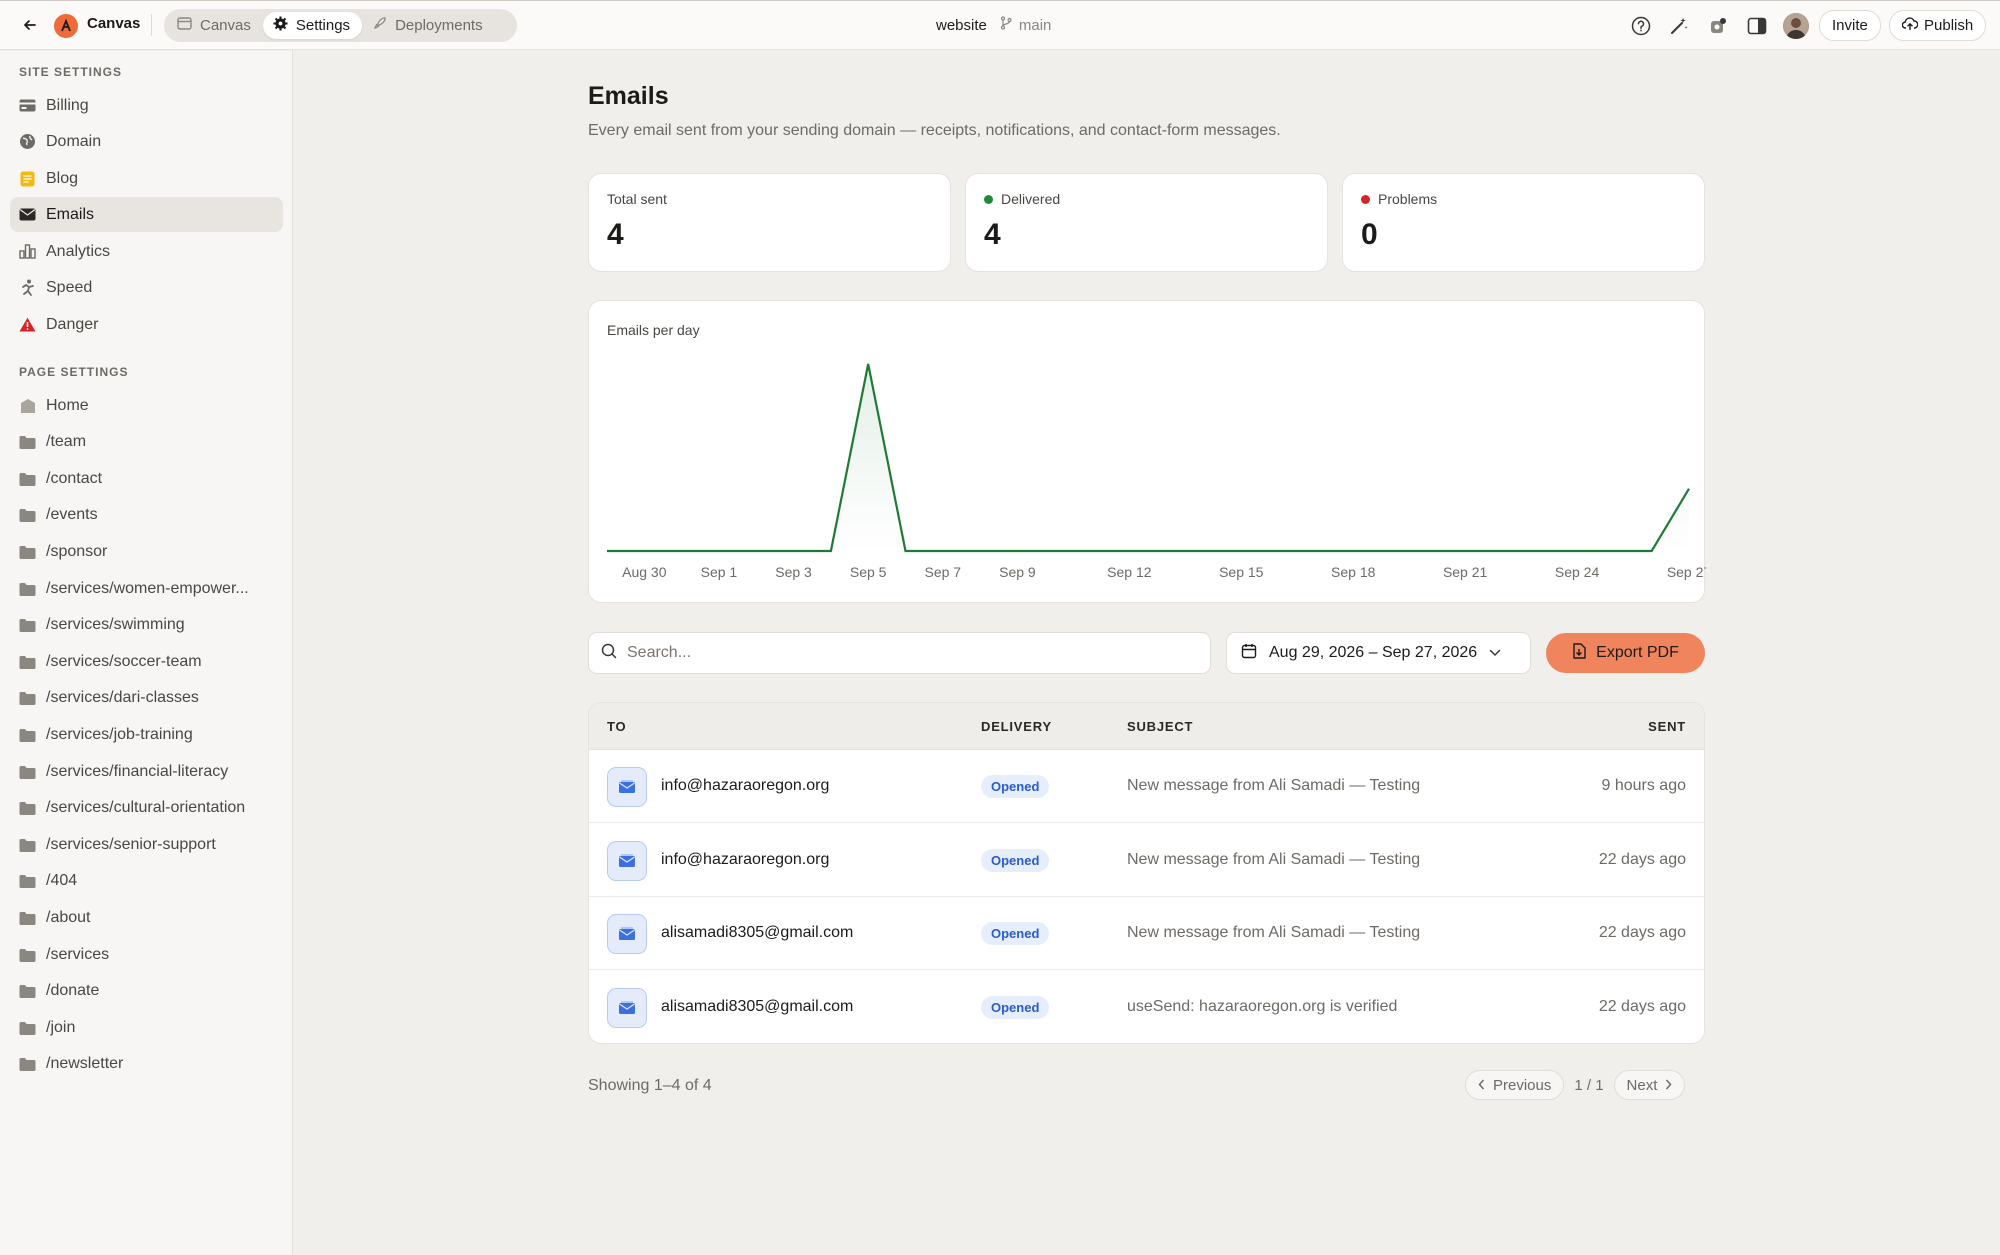  I want to click on stat-value: 4, so click(992, 234).